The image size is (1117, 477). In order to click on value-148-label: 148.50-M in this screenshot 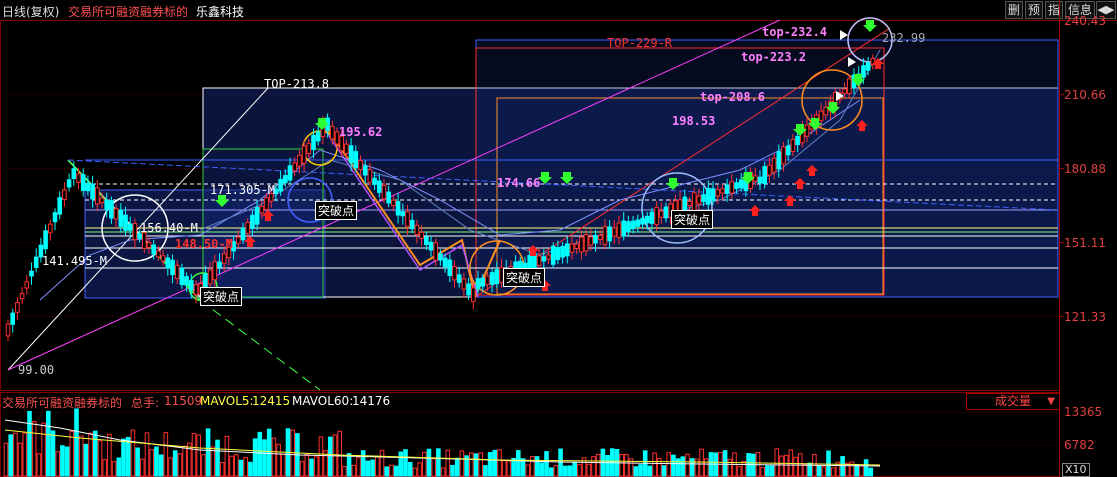, I will do `click(204, 244)`.